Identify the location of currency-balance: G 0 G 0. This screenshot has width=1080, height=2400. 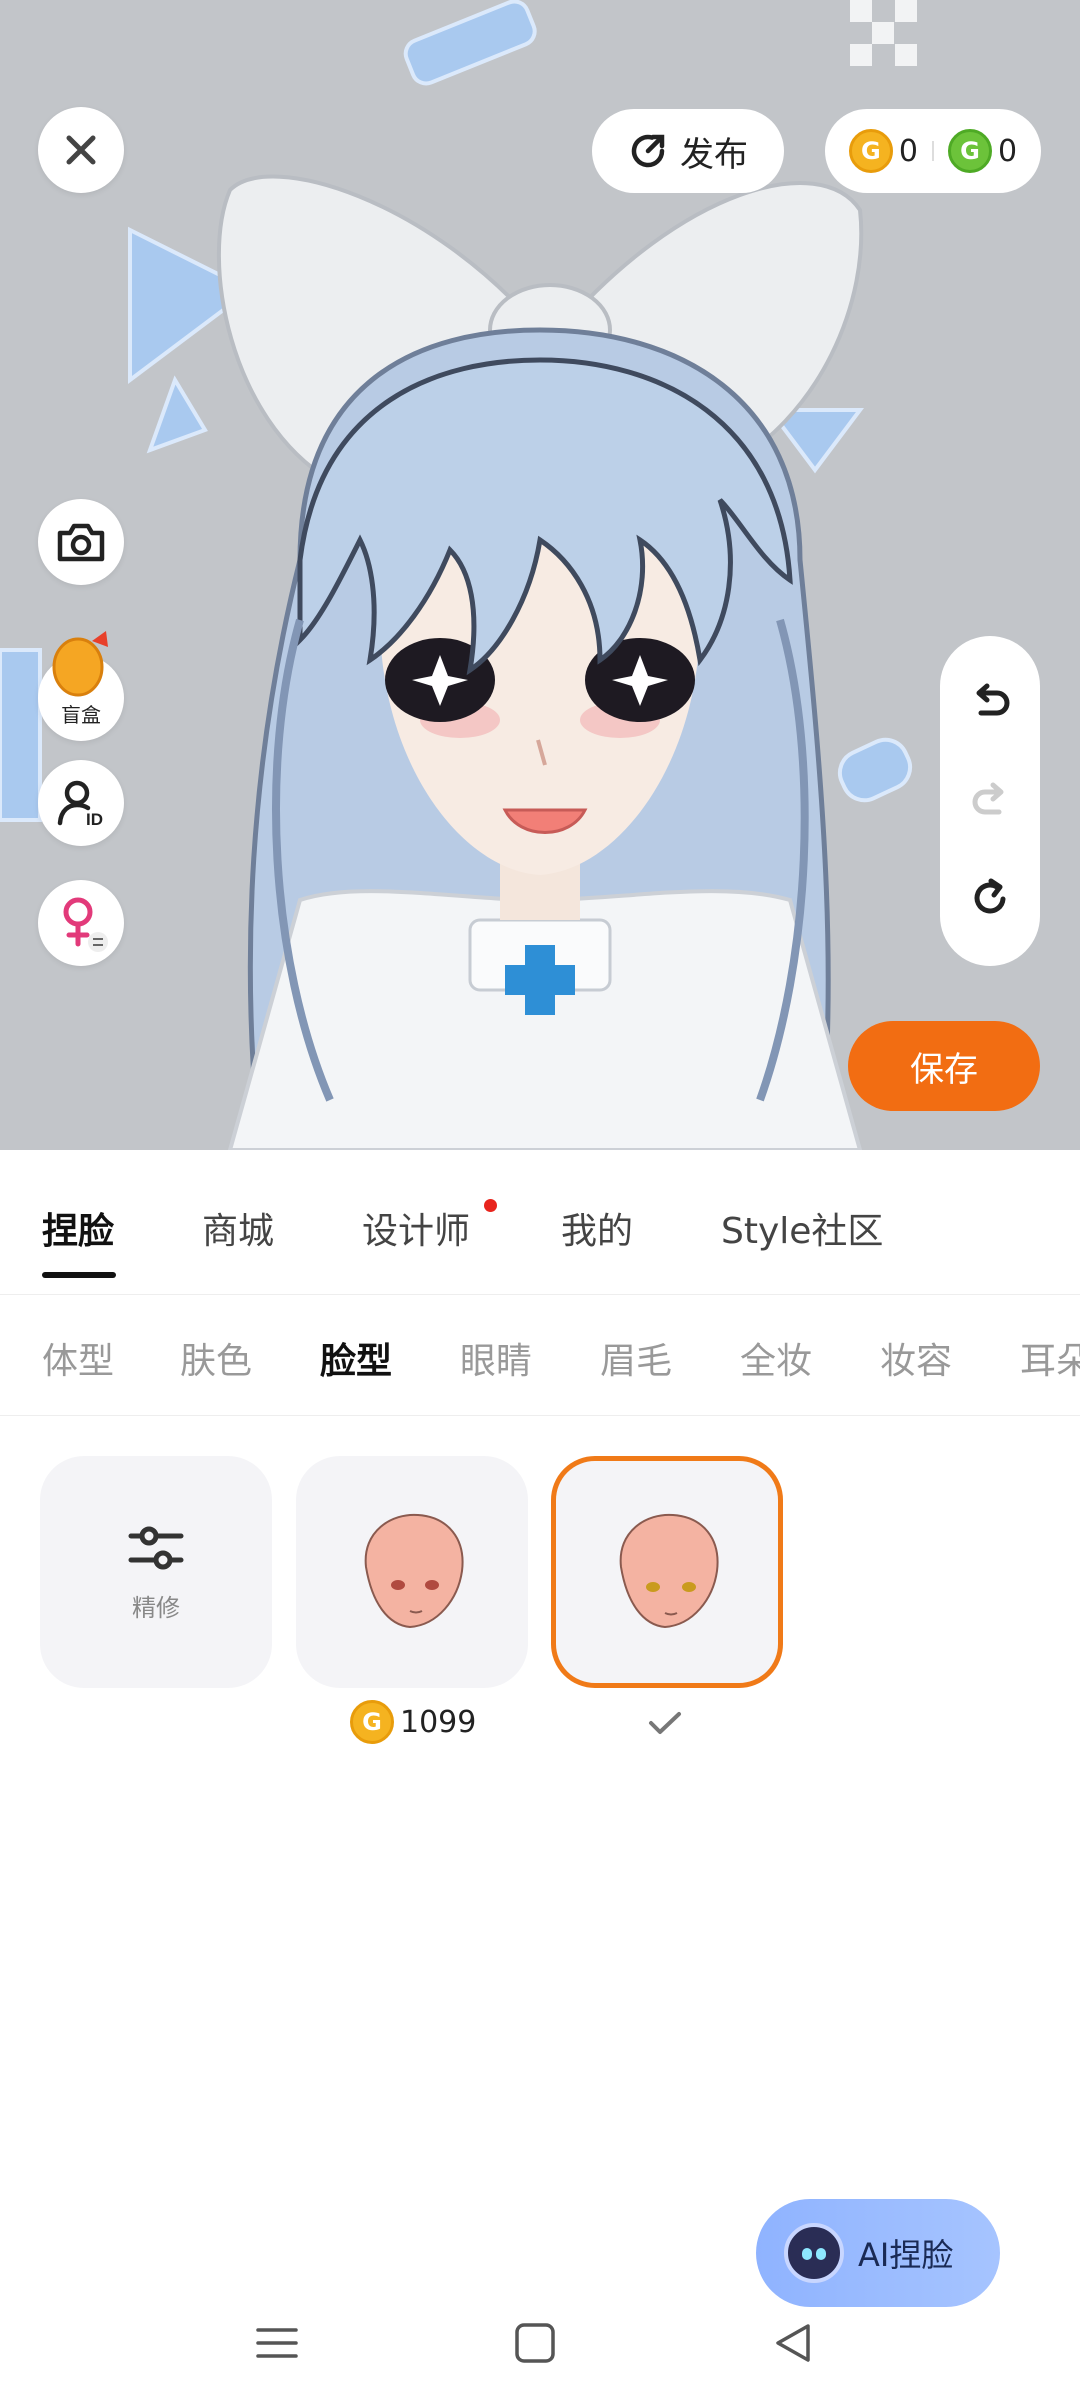
(933, 151).